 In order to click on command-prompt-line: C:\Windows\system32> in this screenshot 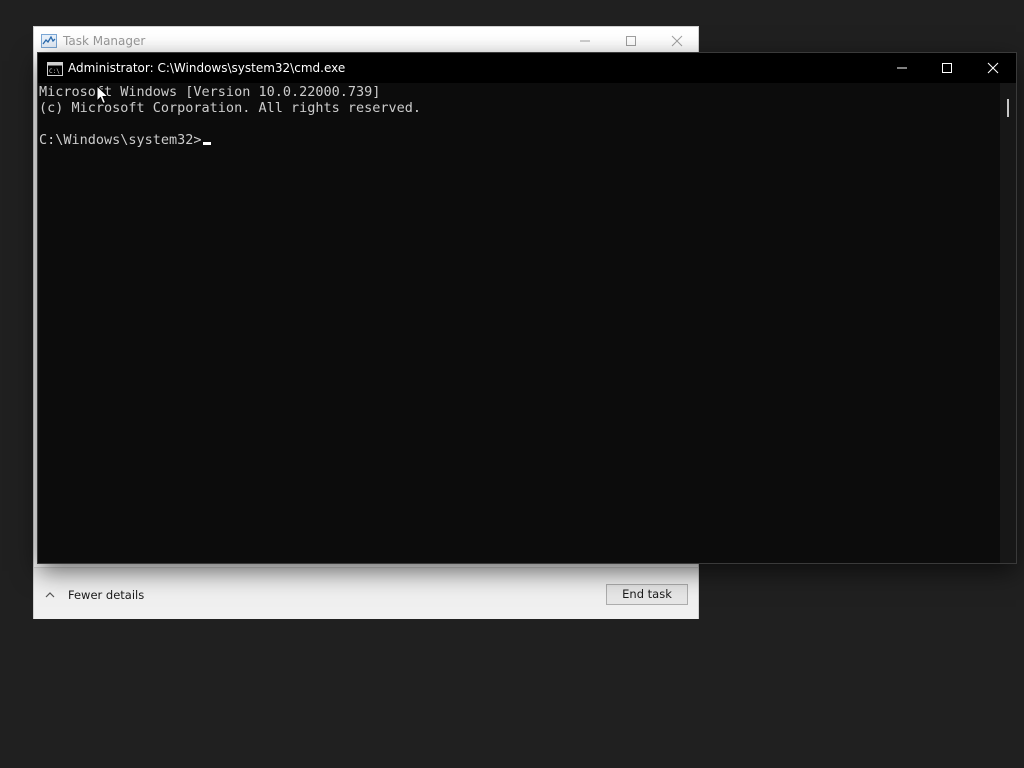, I will do `click(125, 140)`.